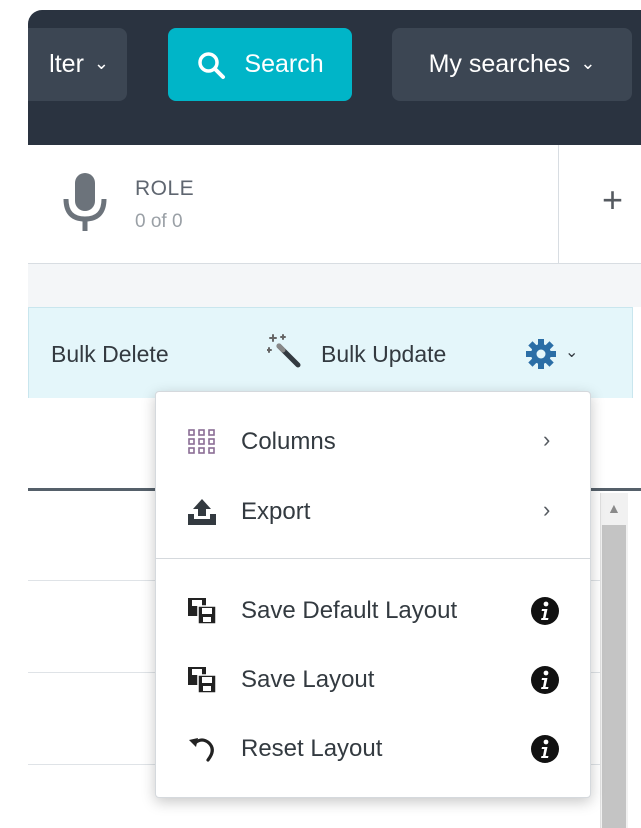 This screenshot has height=828, width=641. Describe the element at coordinates (614, 676) in the screenshot. I see `scrollbar-thumb` at that location.